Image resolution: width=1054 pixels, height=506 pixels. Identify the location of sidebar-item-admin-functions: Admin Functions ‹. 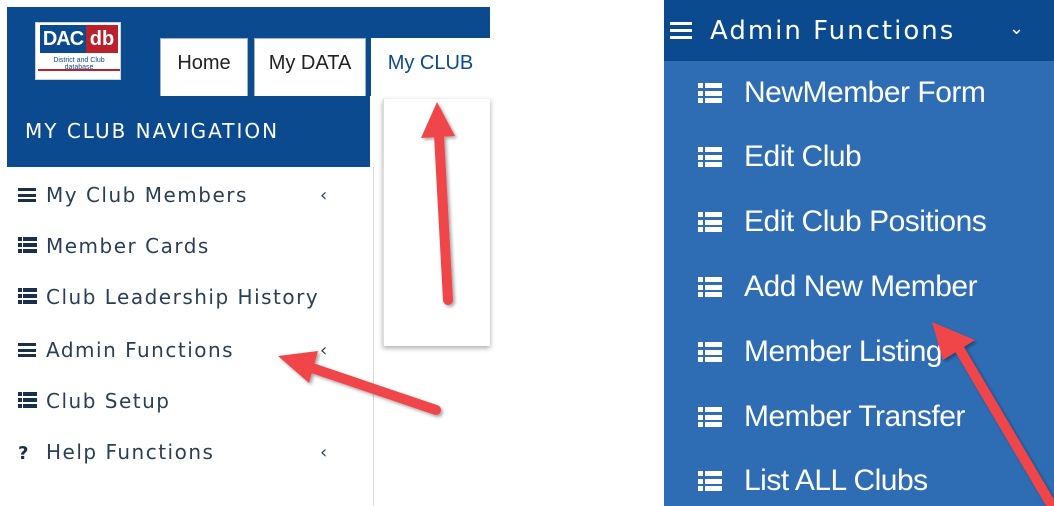
(194, 350).